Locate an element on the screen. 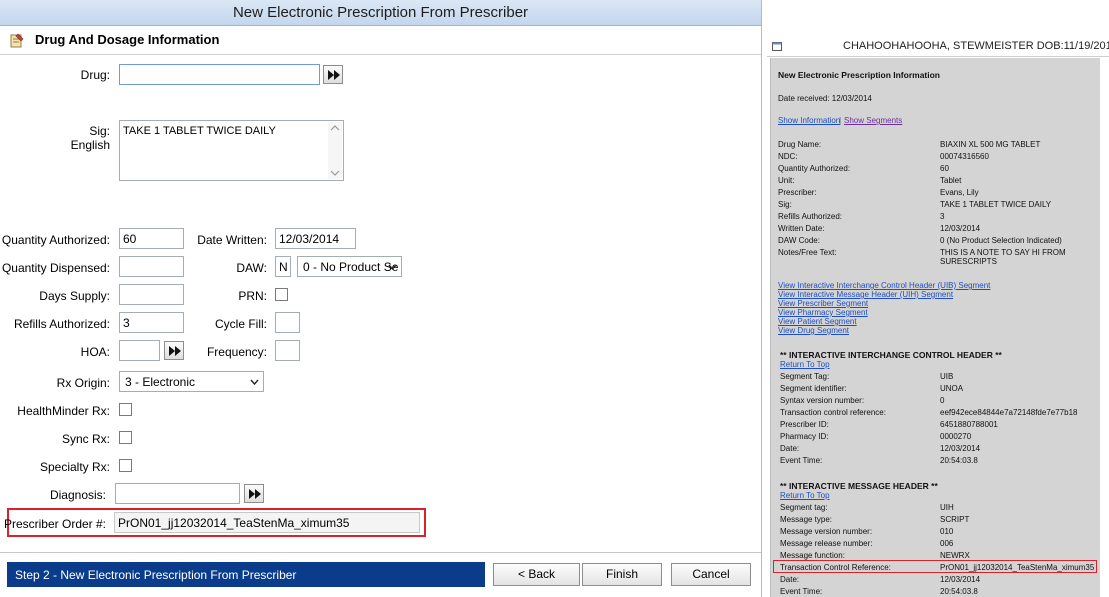  hoa-lookup-button is located at coordinates (174, 350).